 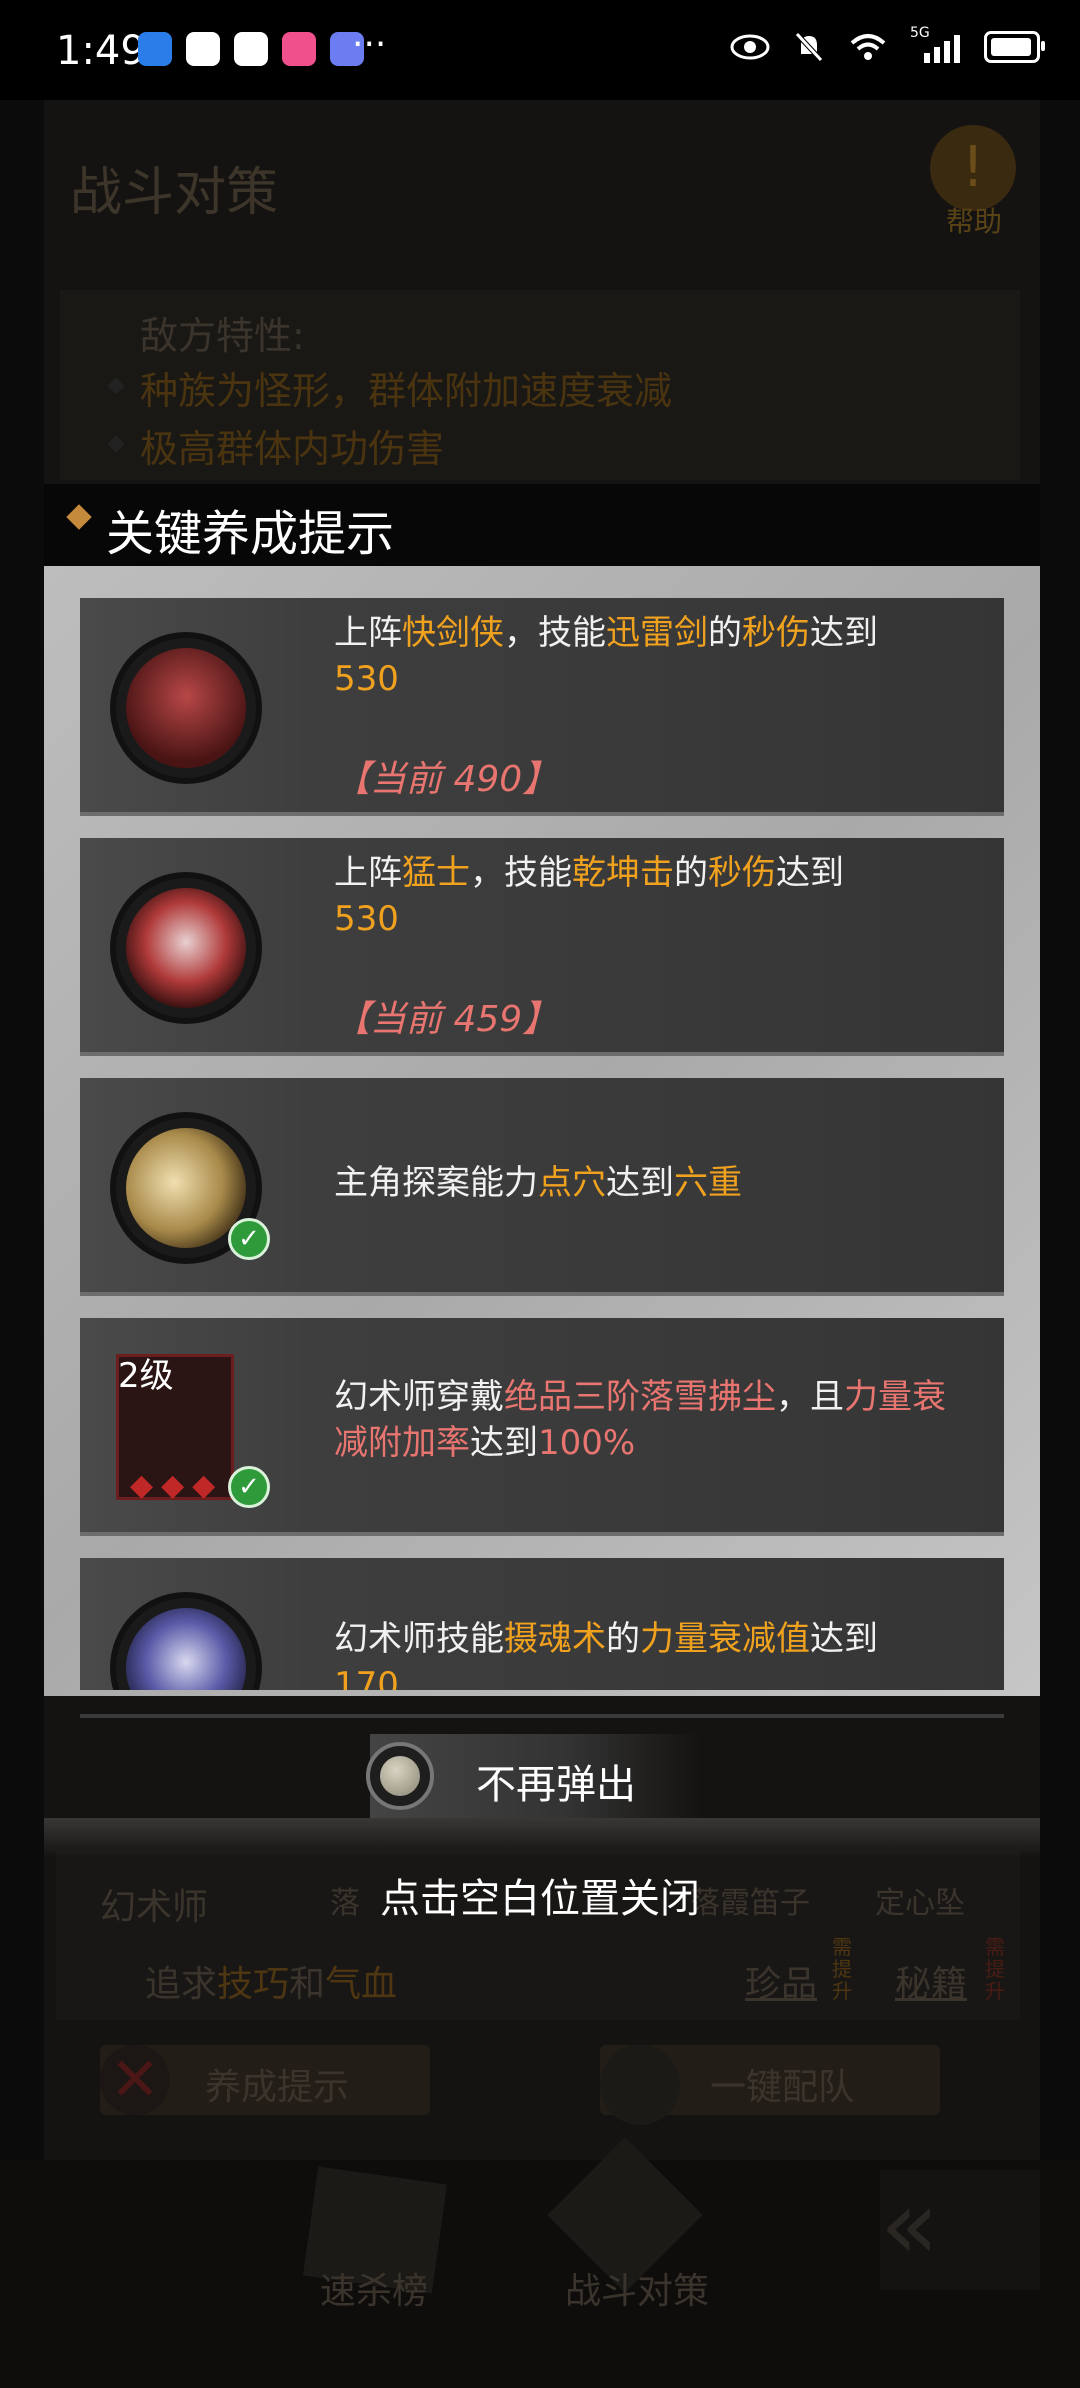 I want to click on tip-text: 幻术师技能摄魂术的力量衰减值达到 170, so click(x=654, y=1653).